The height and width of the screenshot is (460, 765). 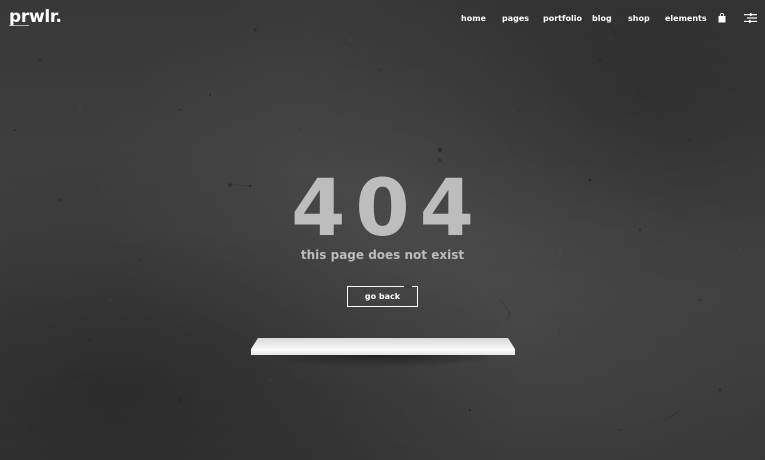 What do you see at coordinates (602, 19) in the screenshot?
I see `nav-item-blog: blog` at bounding box center [602, 19].